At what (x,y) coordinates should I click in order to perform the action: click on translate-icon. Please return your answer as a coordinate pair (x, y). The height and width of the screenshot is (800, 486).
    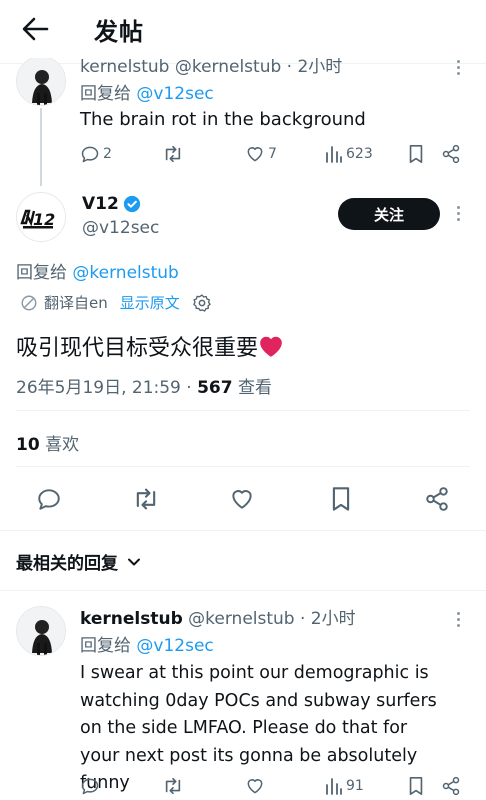
    Looking at the image, I should click on (29, 303).